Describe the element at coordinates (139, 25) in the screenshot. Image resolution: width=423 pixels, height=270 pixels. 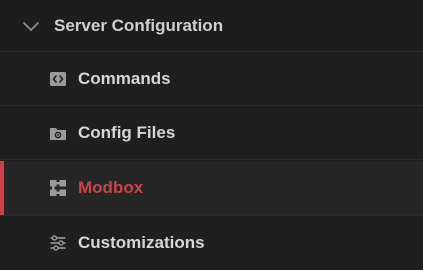
I see `section-title: Server Configuration` at that location.